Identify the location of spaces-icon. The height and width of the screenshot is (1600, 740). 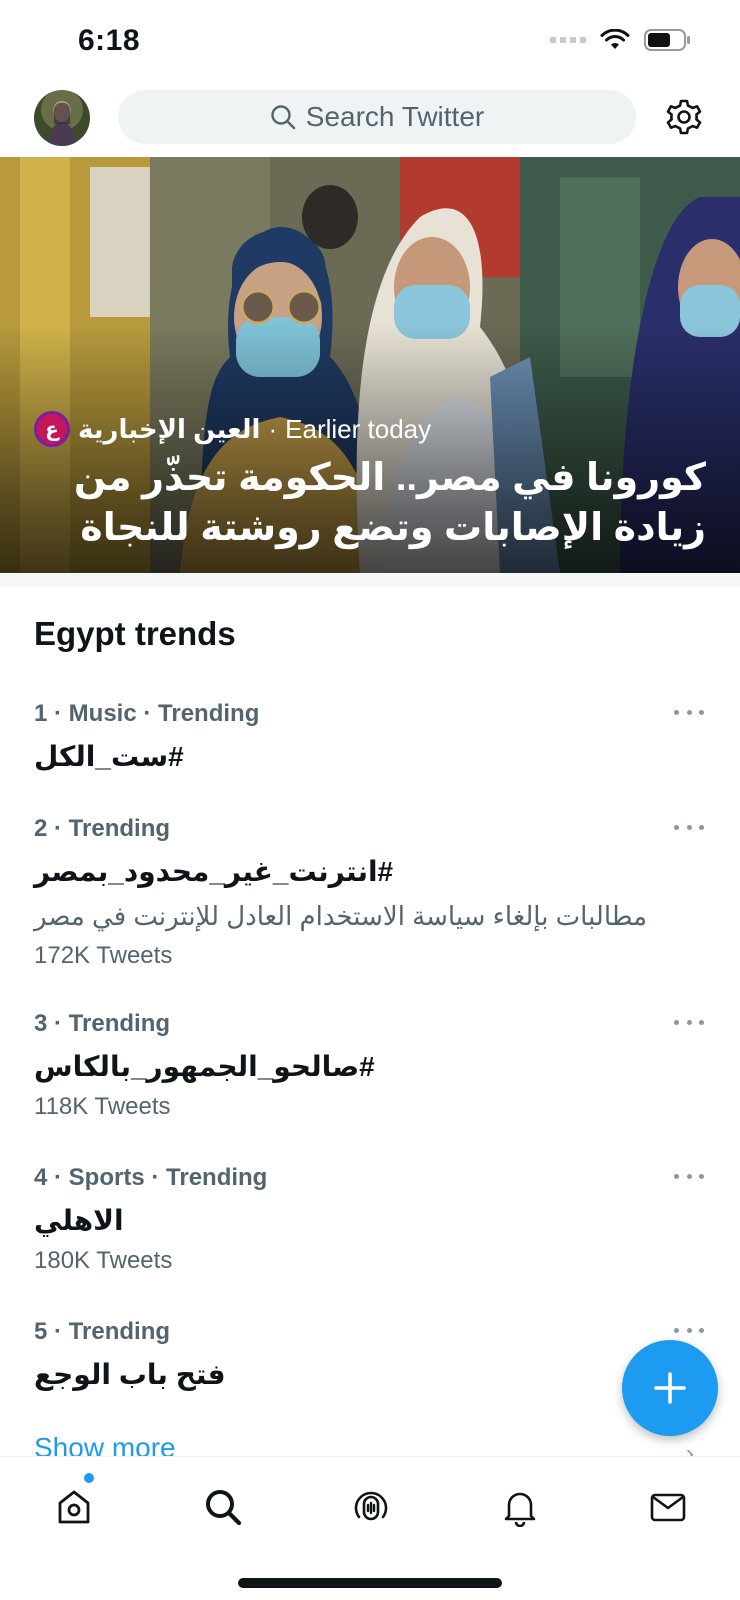
(371, 1506).